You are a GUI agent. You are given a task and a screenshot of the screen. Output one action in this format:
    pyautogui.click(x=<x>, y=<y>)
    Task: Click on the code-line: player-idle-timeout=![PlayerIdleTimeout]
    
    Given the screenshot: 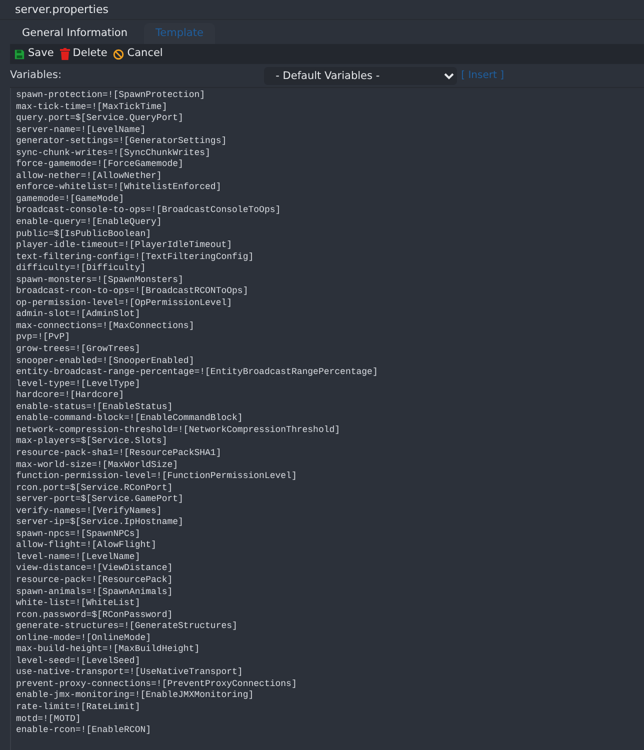 What is the action you would take?
    pyautogui.click(x=125, y=246)
    